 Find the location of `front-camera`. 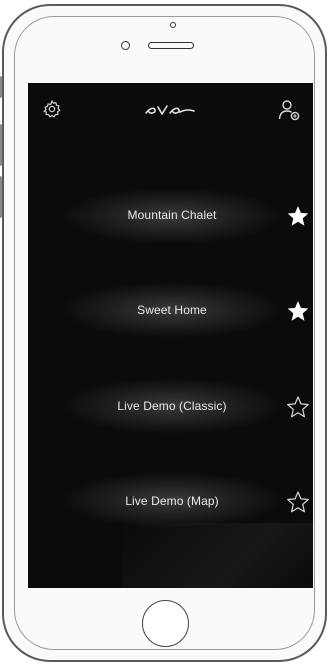

front-camera is located at coordinates (125, 45).